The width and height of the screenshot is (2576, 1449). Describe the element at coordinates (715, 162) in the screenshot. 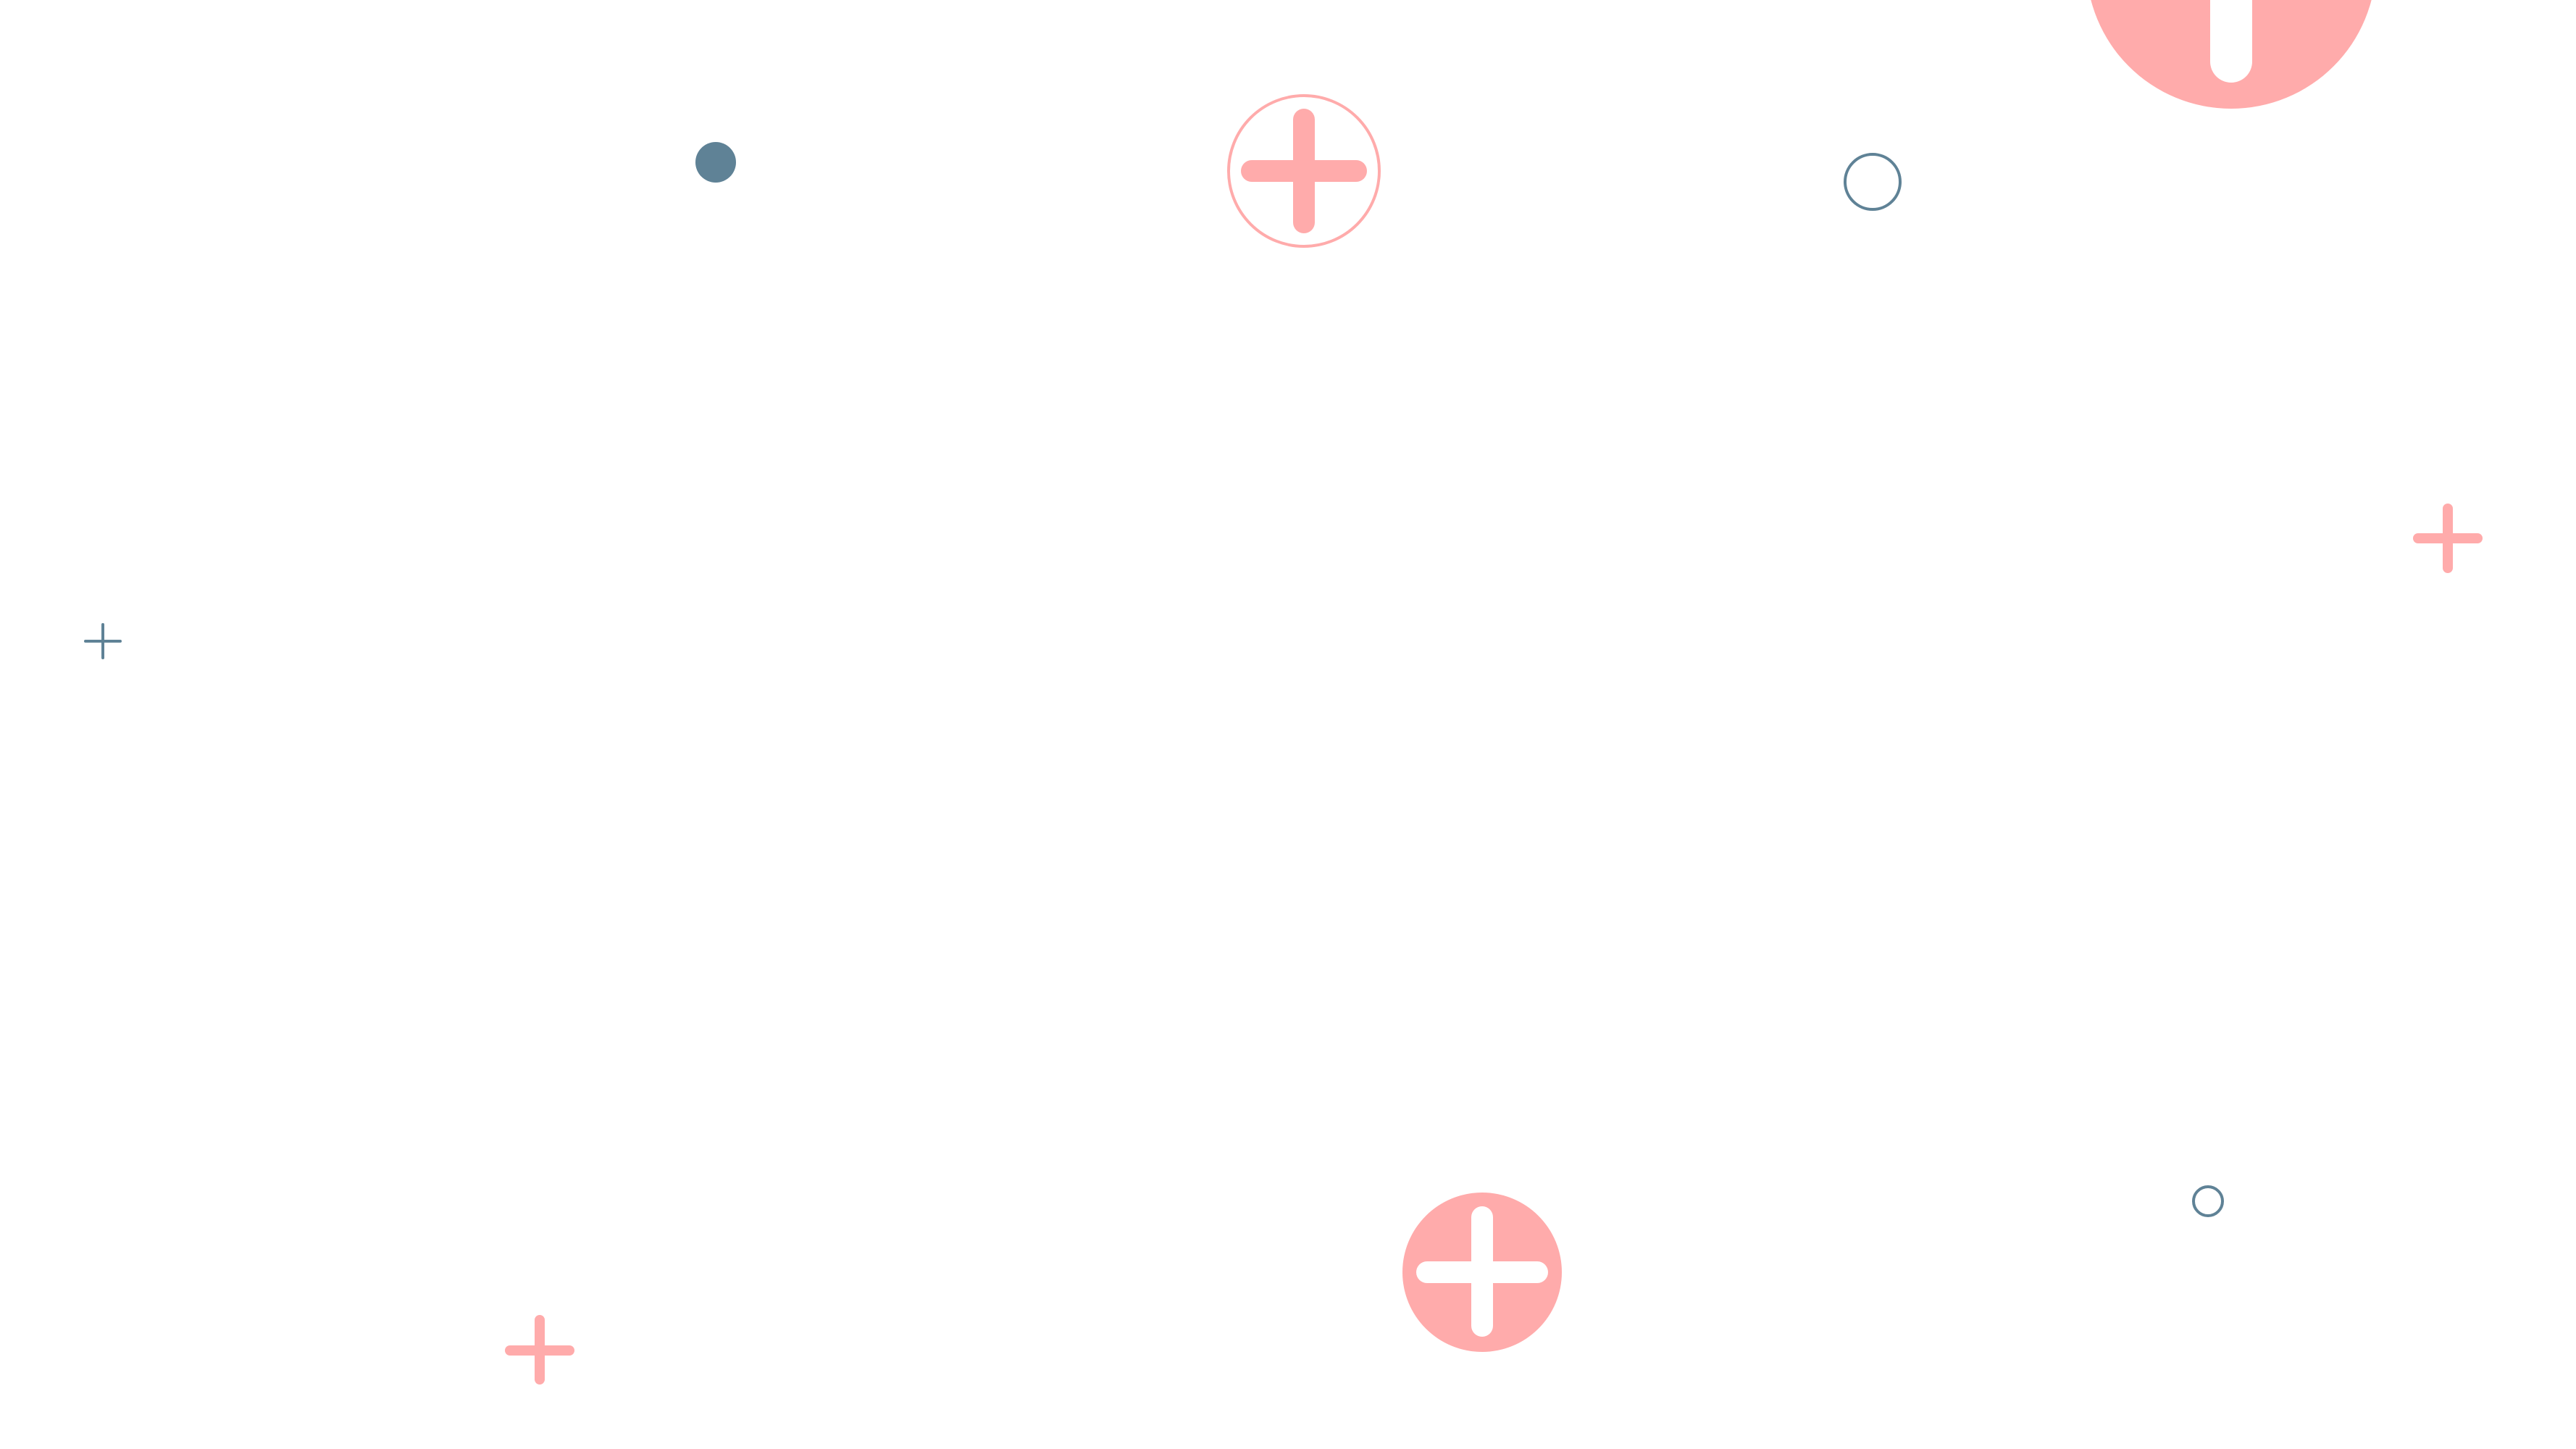

I see `slate-dot-icon` at that location.